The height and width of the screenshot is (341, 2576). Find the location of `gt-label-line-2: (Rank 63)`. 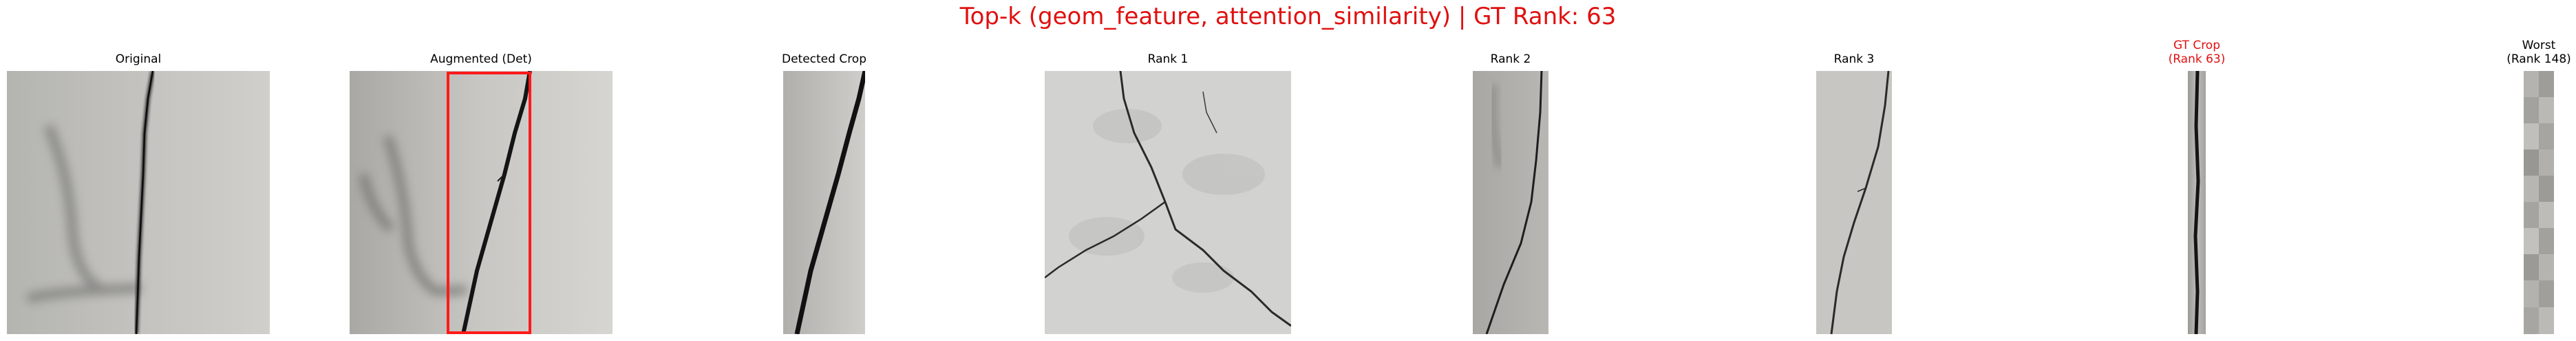

gt-label-line-2: (Rank 63) is located at coordinates (2197, 59).